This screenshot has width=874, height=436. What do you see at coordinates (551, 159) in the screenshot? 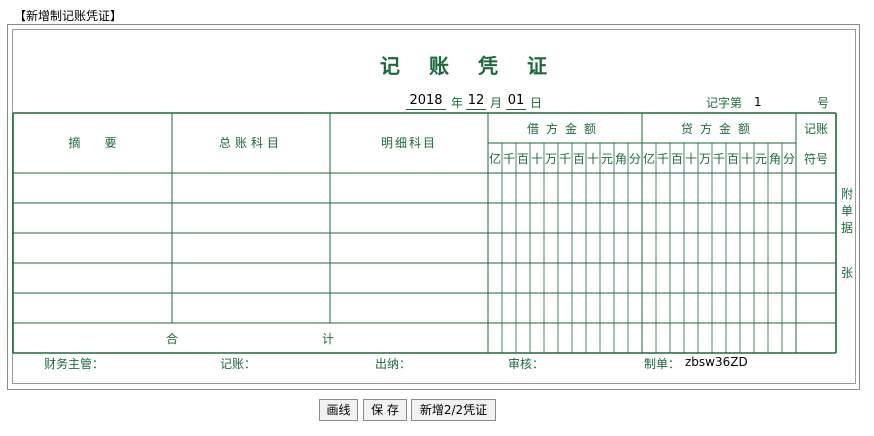
I see `debit-digit-label: 万` at bounding box center [551, 159].